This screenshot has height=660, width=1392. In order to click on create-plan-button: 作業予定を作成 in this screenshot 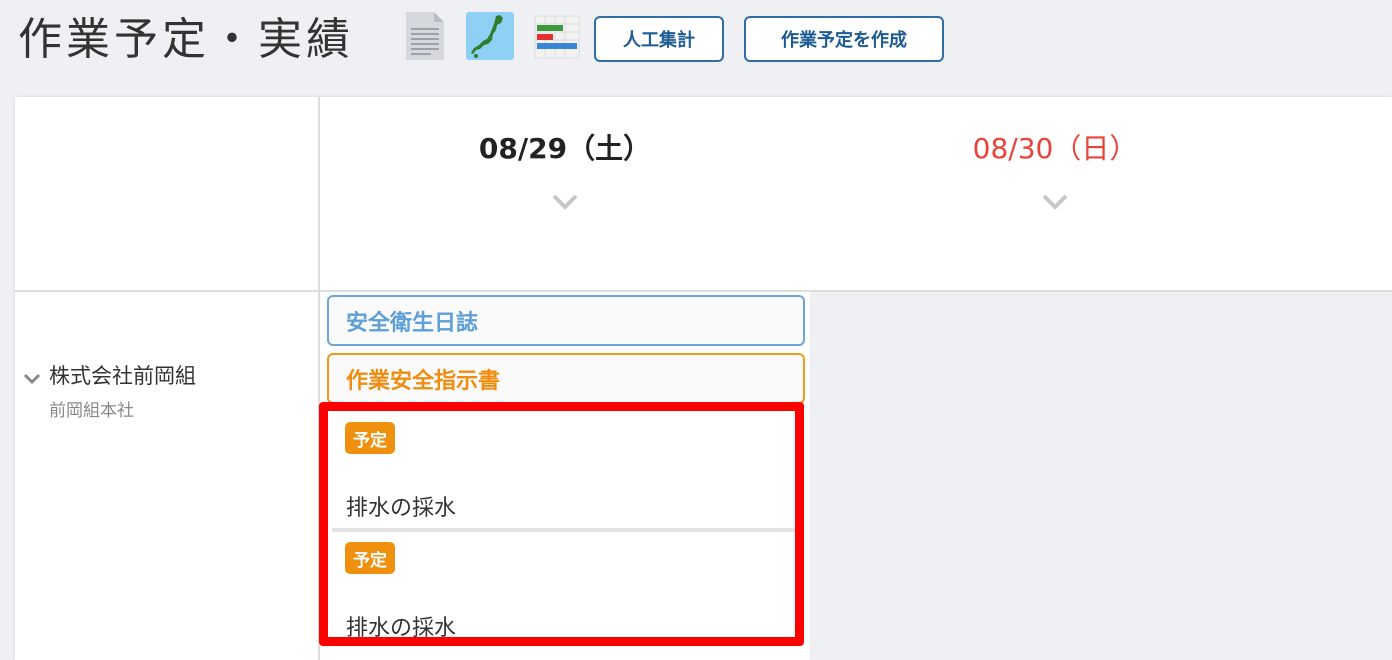, I will do `click(844, 39)`.